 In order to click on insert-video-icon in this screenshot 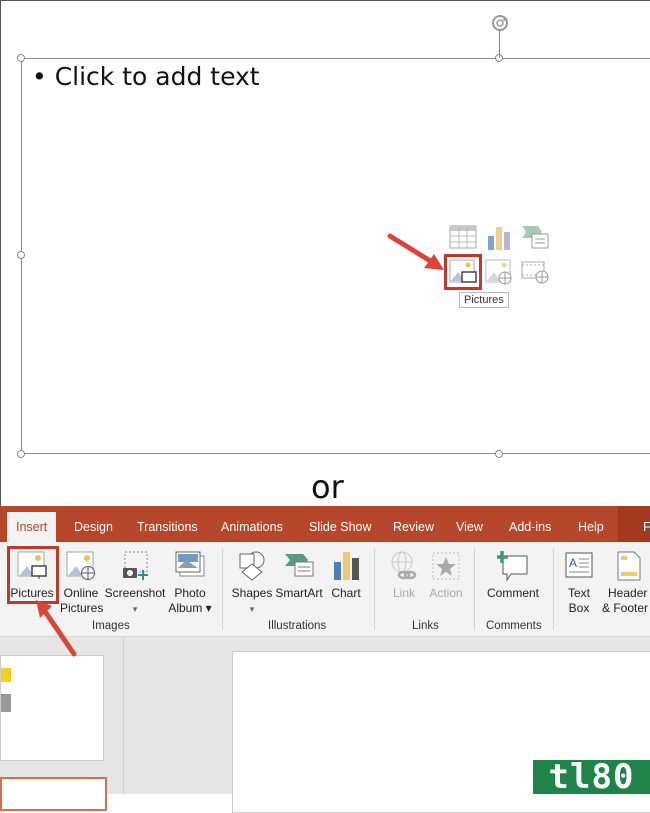, I will do `click(535, 272)`.